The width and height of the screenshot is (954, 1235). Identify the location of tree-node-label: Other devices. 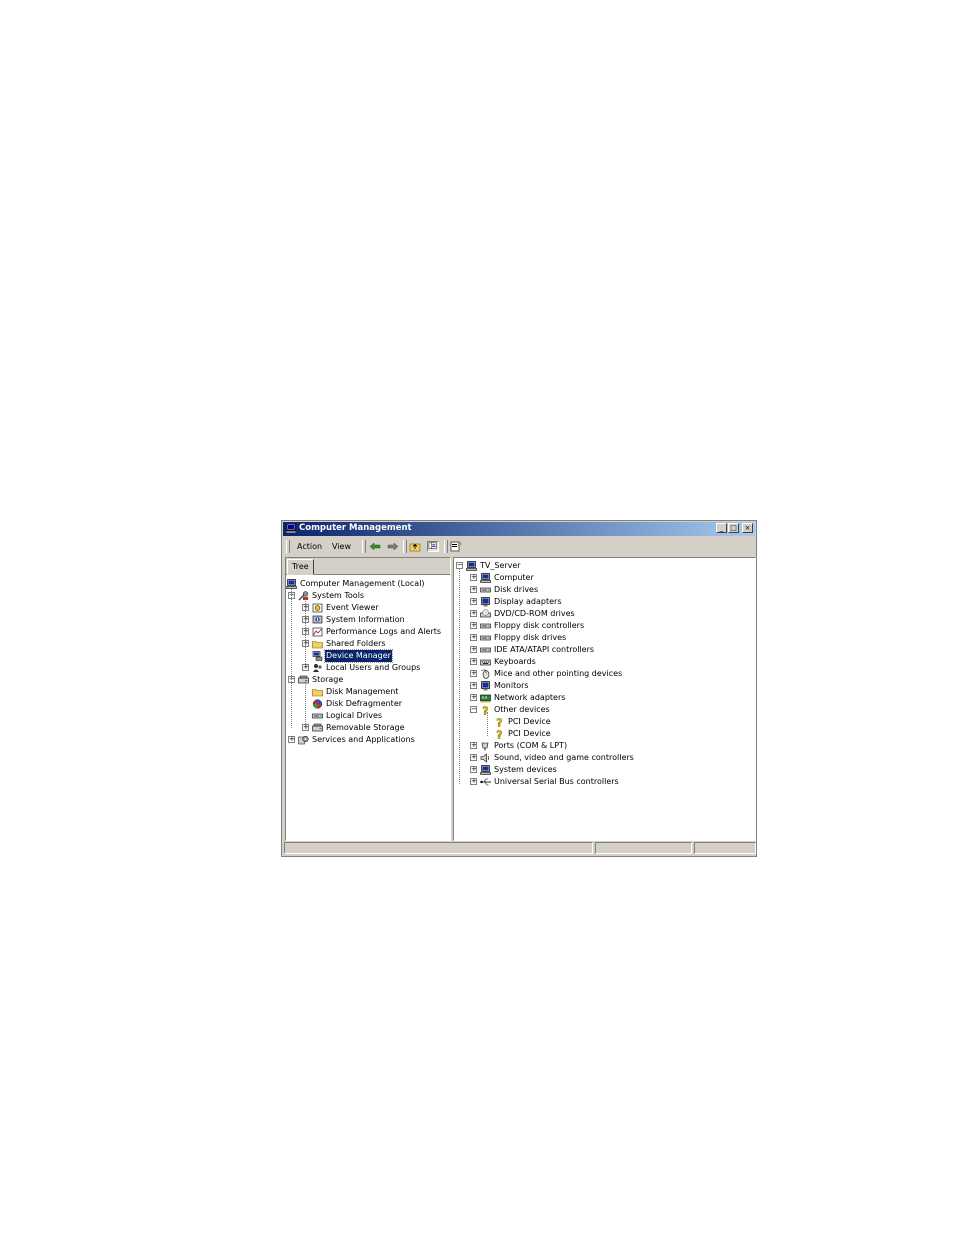
(522, 709).